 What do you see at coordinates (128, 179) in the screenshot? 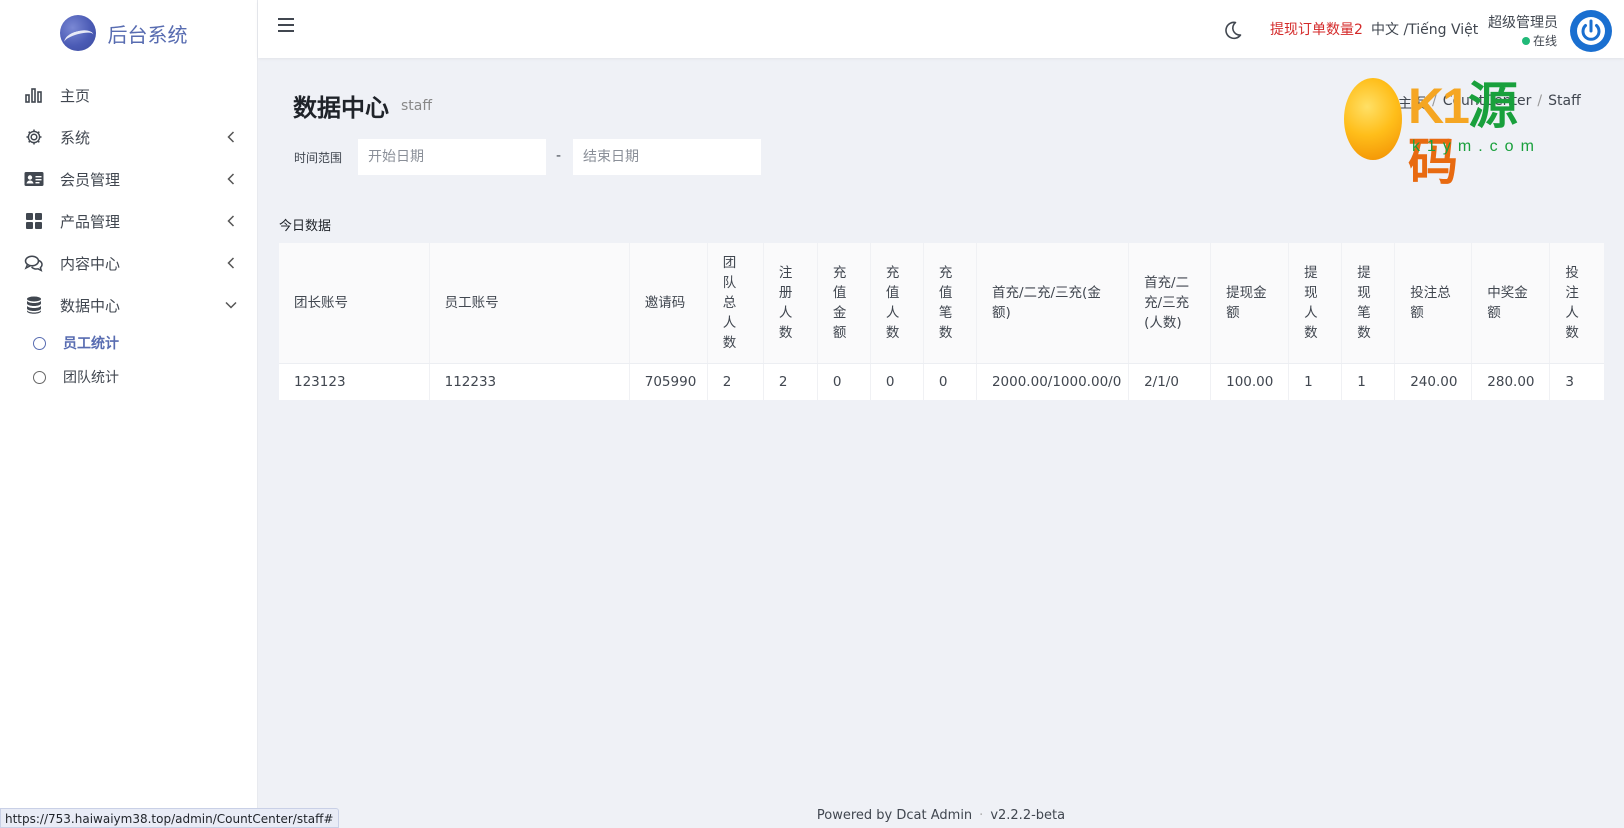
I see `sidebar-item-members: 会员管理` at bounding box center [128, 179].